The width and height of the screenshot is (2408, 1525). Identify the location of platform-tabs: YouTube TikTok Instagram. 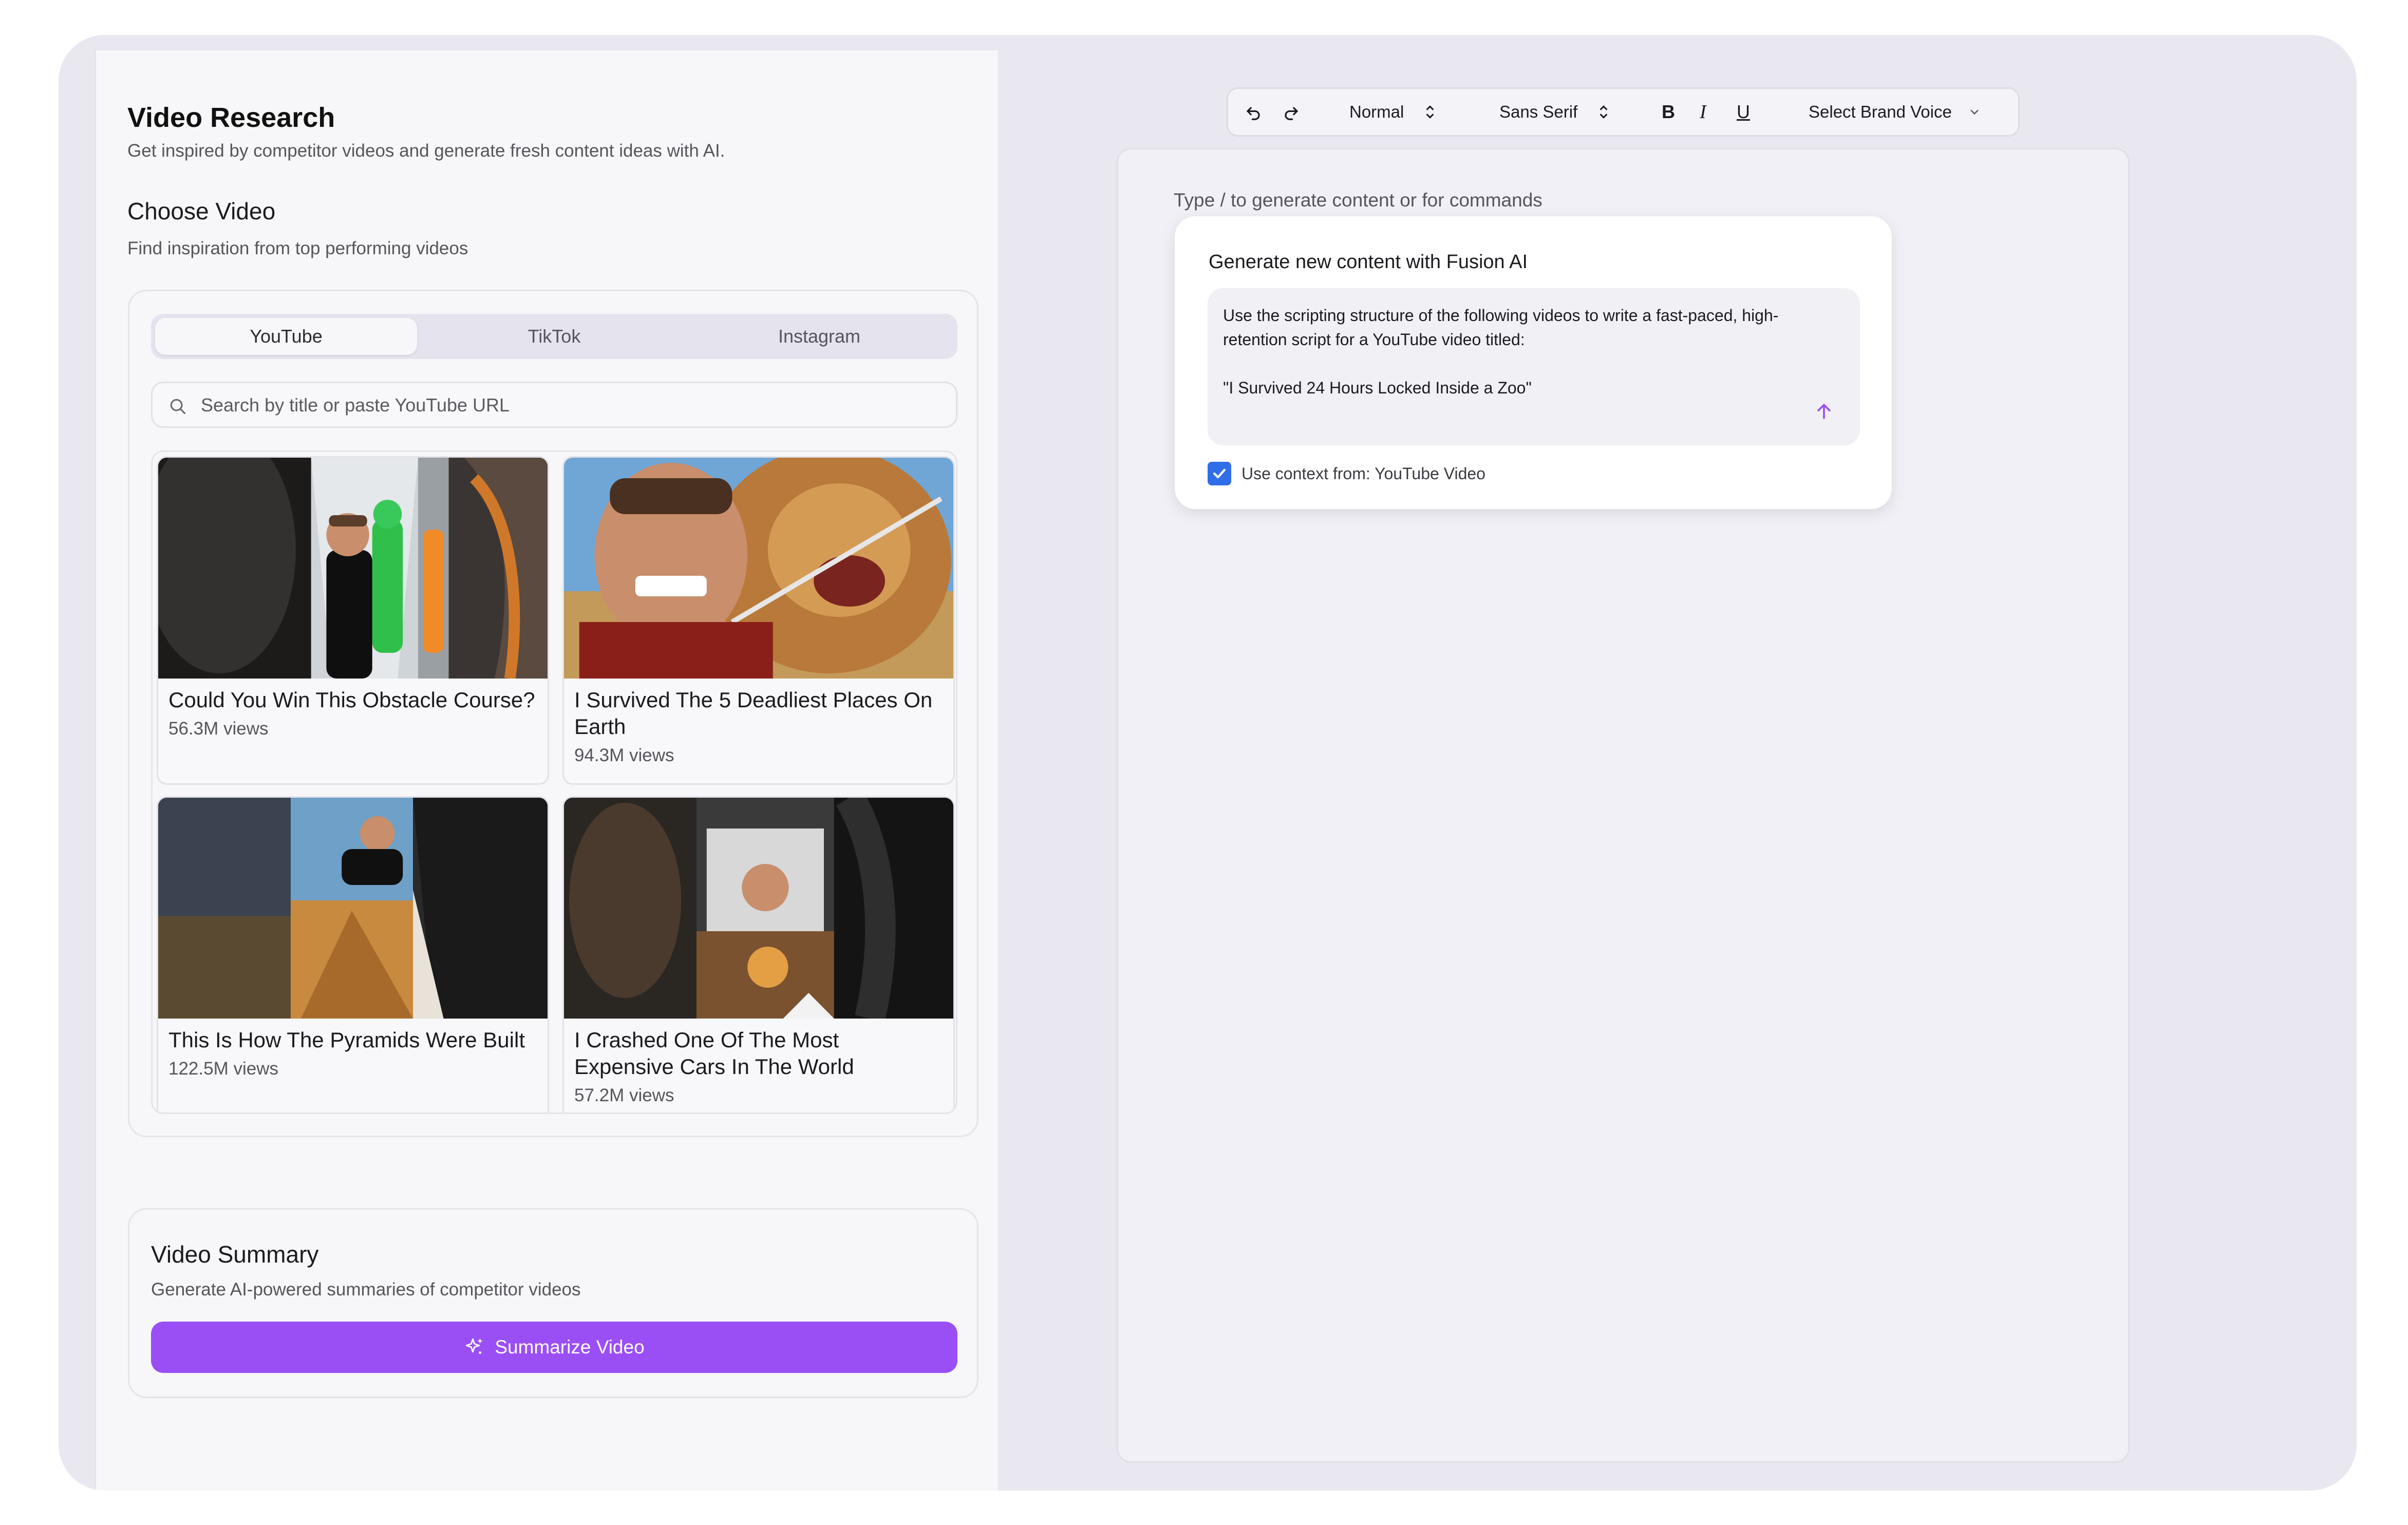
(554, 336).